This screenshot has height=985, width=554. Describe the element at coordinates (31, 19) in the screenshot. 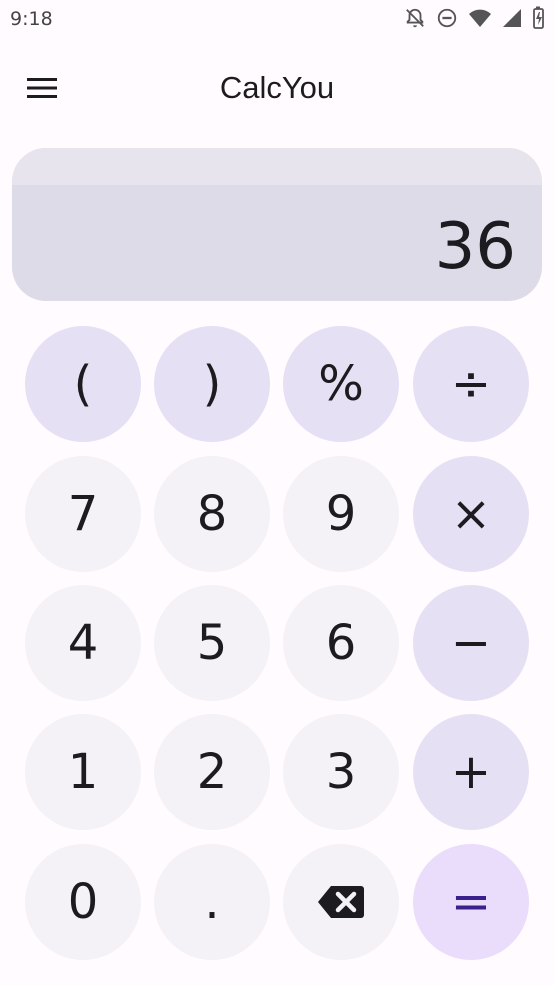

I see `status-time: 9:18` at that location.